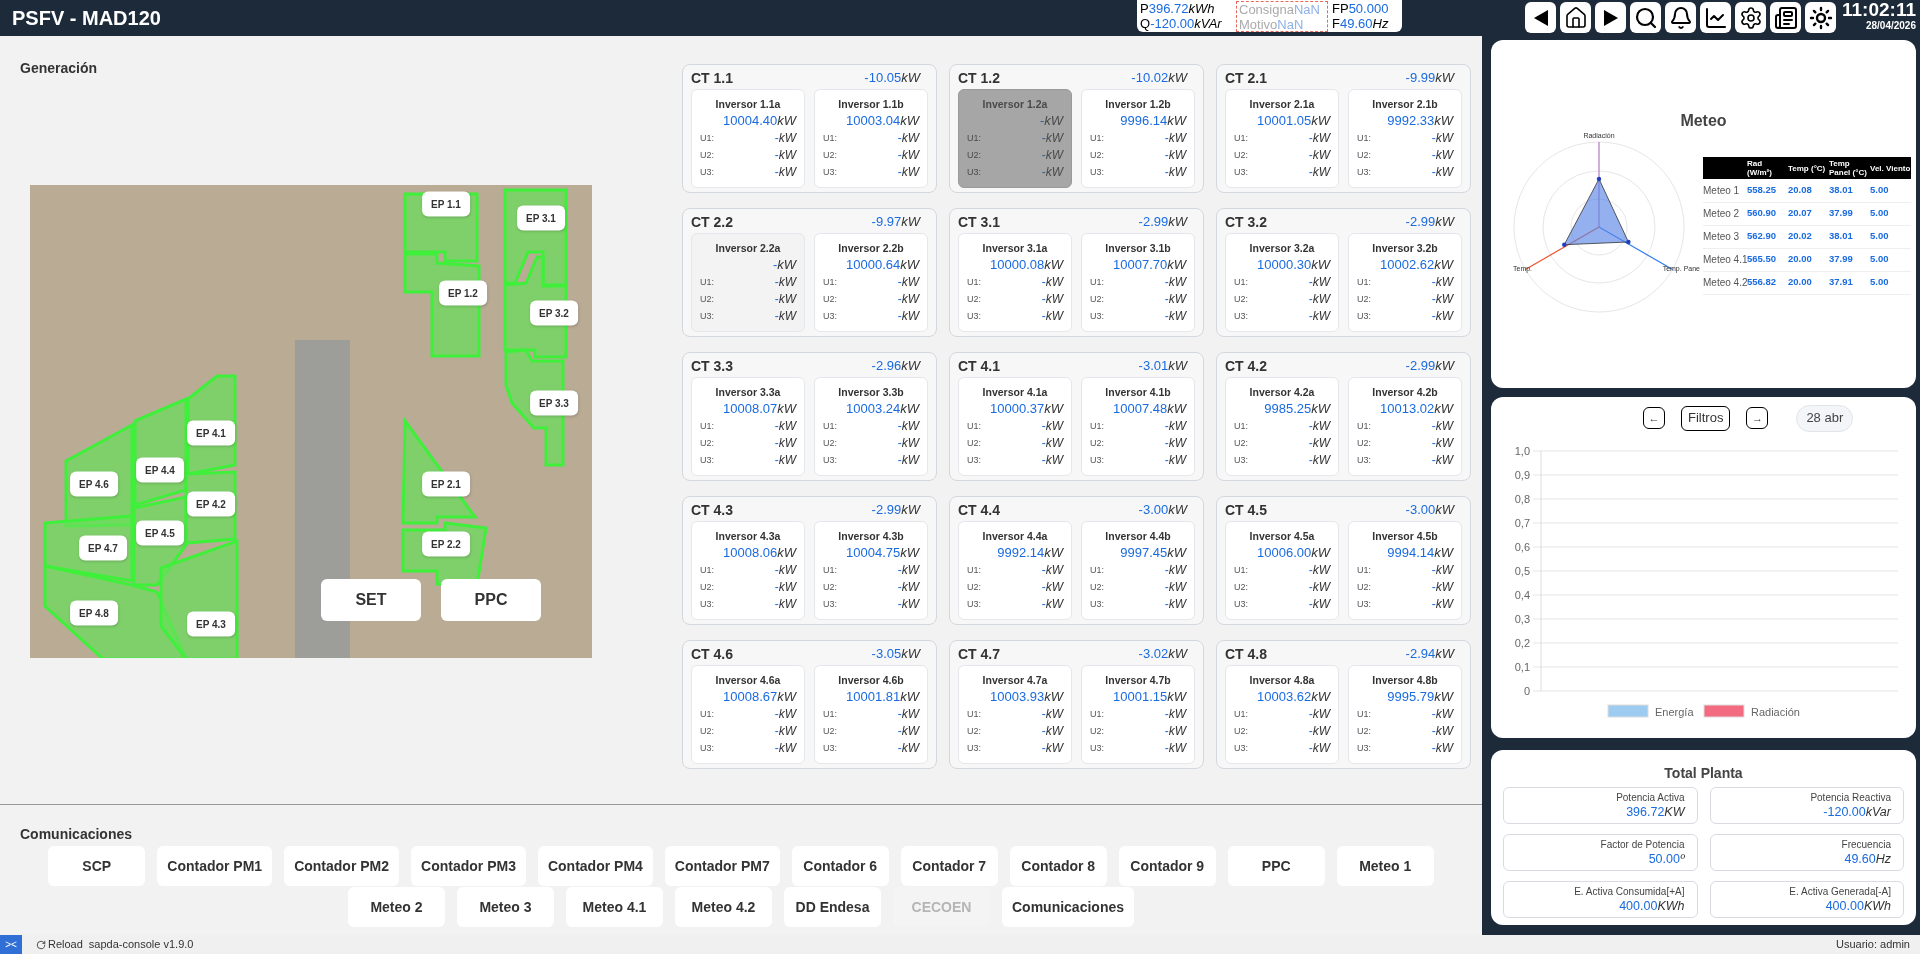 The image size is (1920, 954). I want to click on reports-button, so click(1786, 17).